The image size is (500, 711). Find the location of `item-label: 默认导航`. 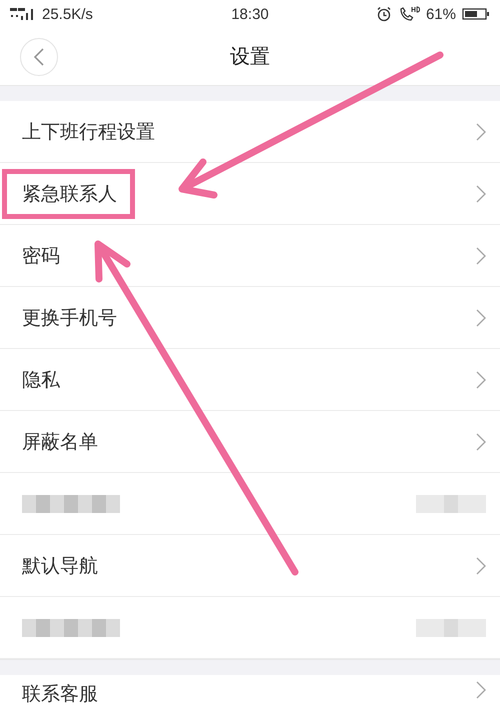

item-label: 默认导航 is located at coordinates (60, 566).